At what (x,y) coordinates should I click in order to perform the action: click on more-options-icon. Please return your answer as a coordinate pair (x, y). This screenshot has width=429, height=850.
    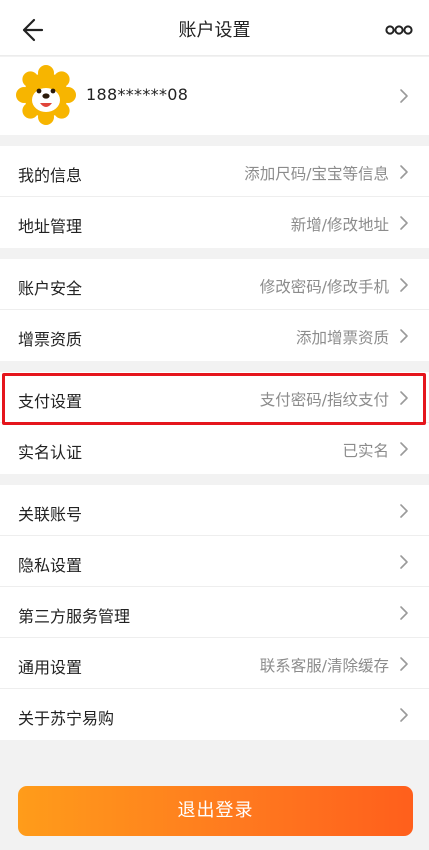
    Looking at the image, I should click on (399, 30).